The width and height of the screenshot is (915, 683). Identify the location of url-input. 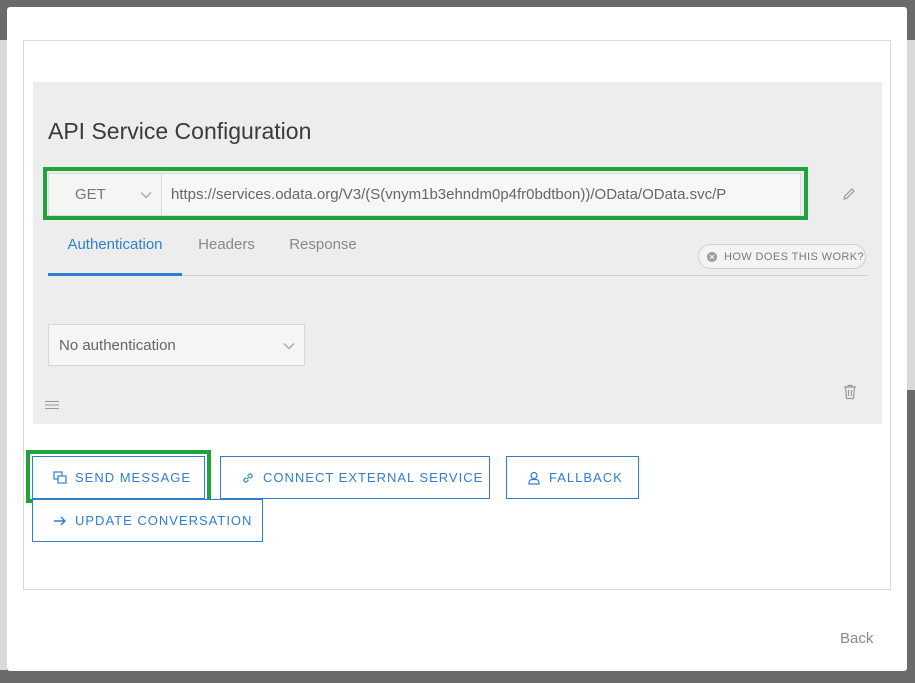
(481, 194).